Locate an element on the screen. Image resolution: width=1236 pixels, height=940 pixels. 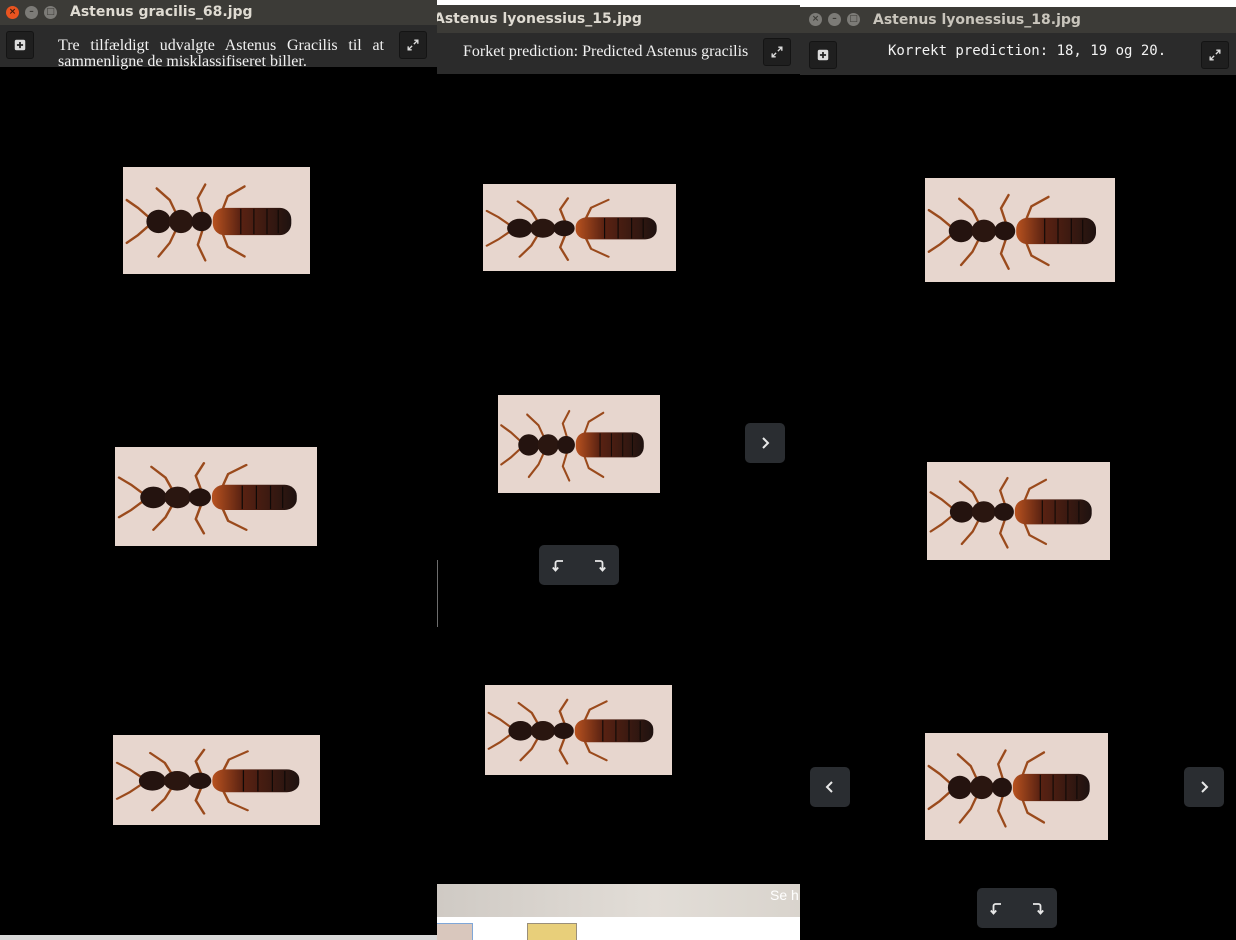
previous-image-button is located at coordinates (830, 787).